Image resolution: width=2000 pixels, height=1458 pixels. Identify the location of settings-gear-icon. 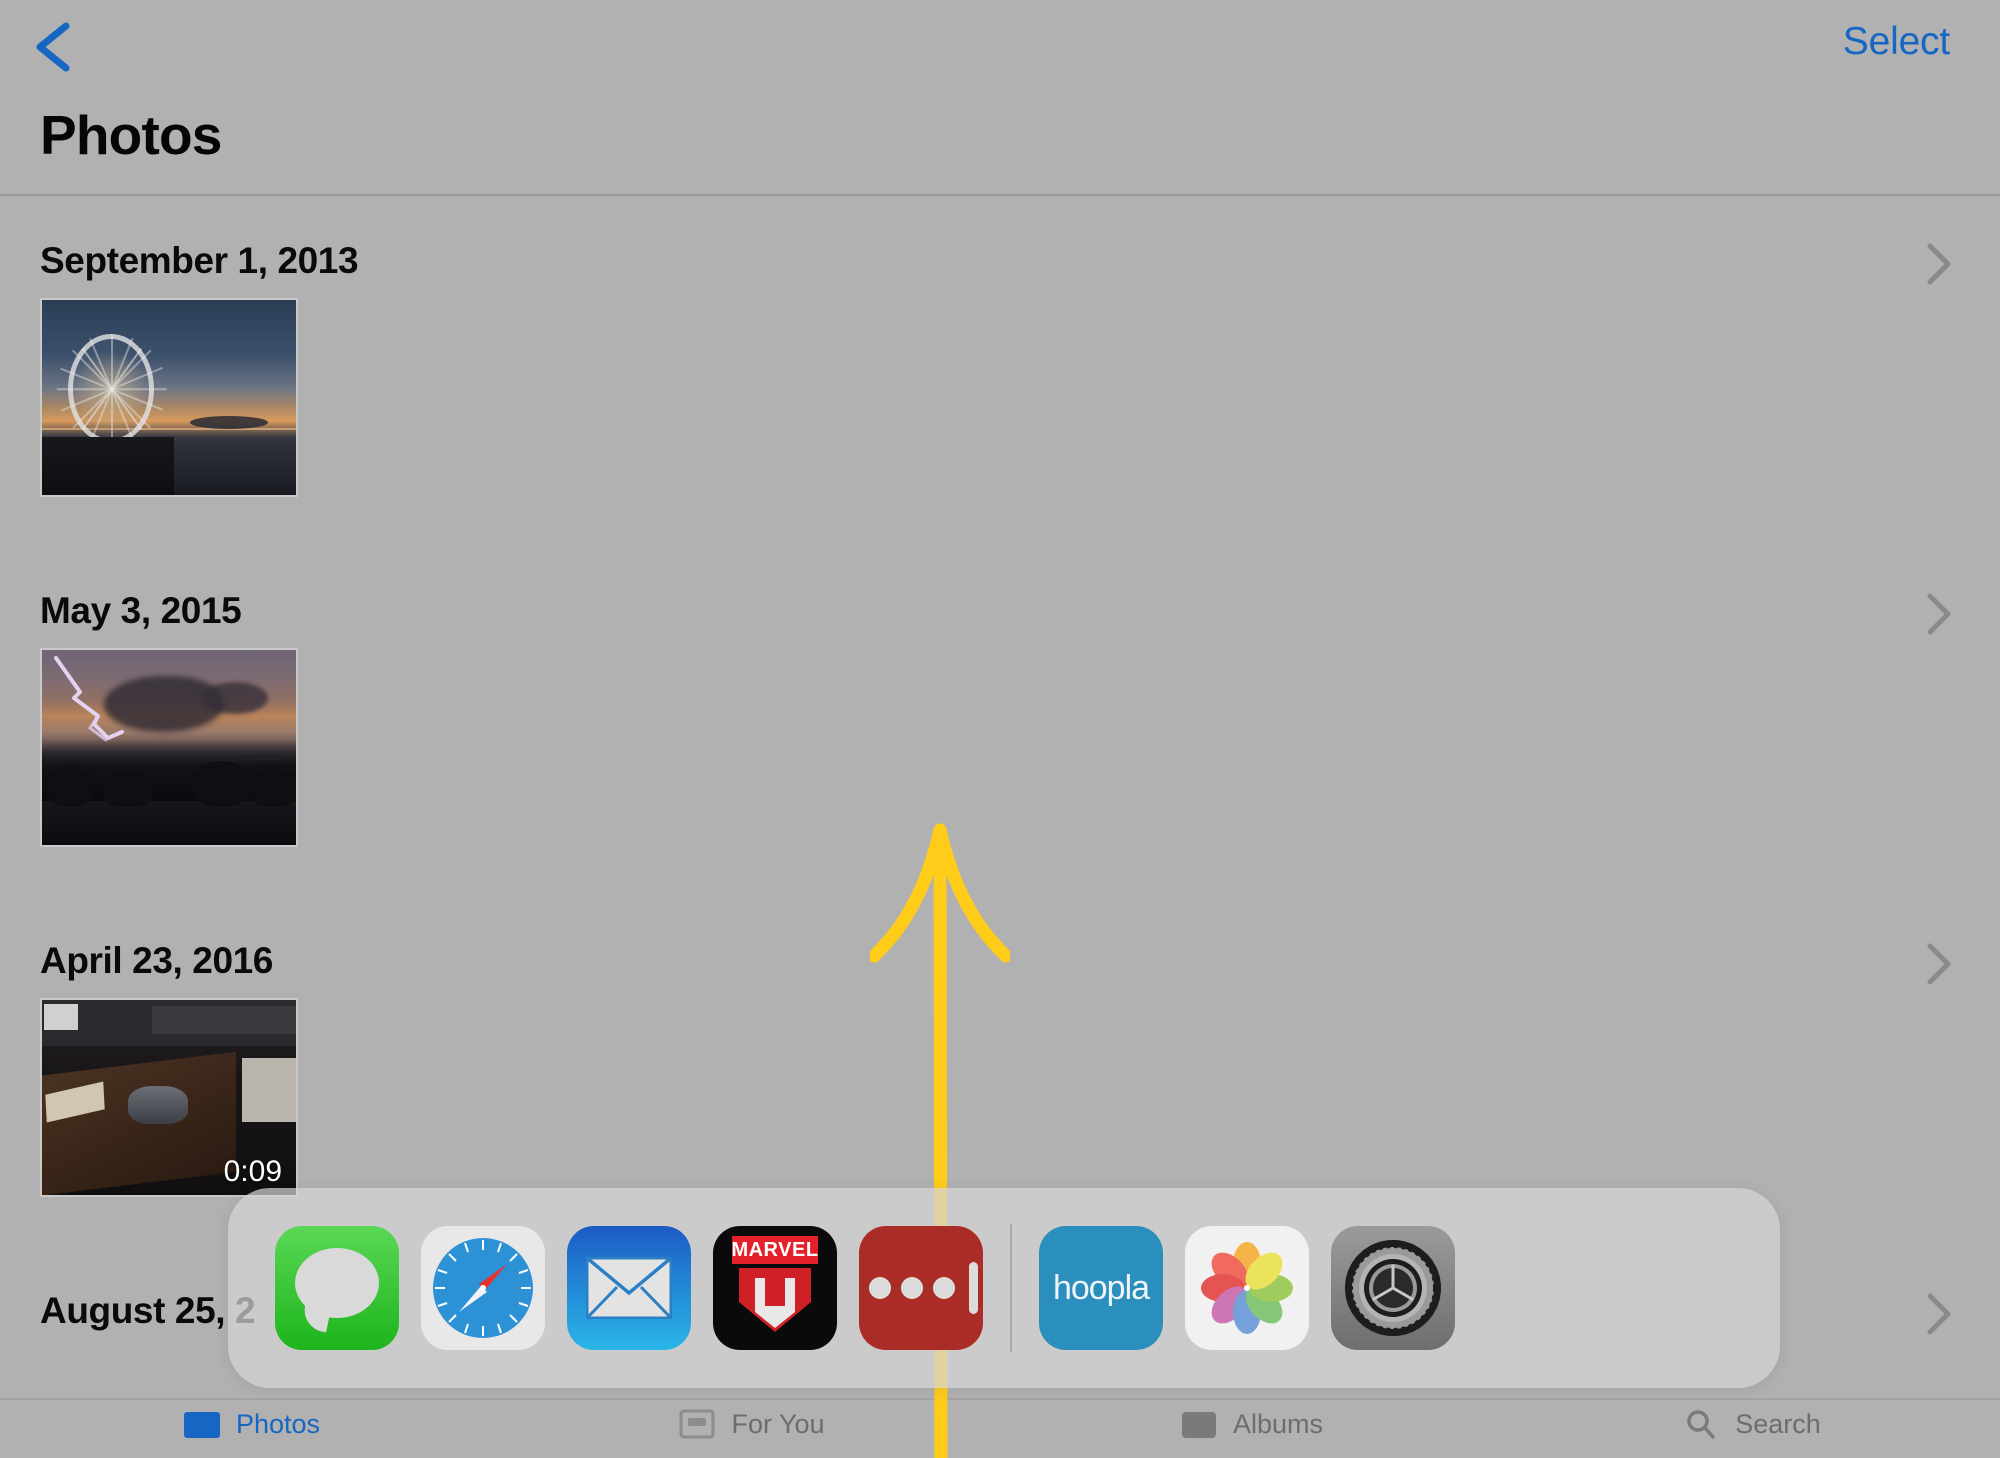
(1393, 1288).